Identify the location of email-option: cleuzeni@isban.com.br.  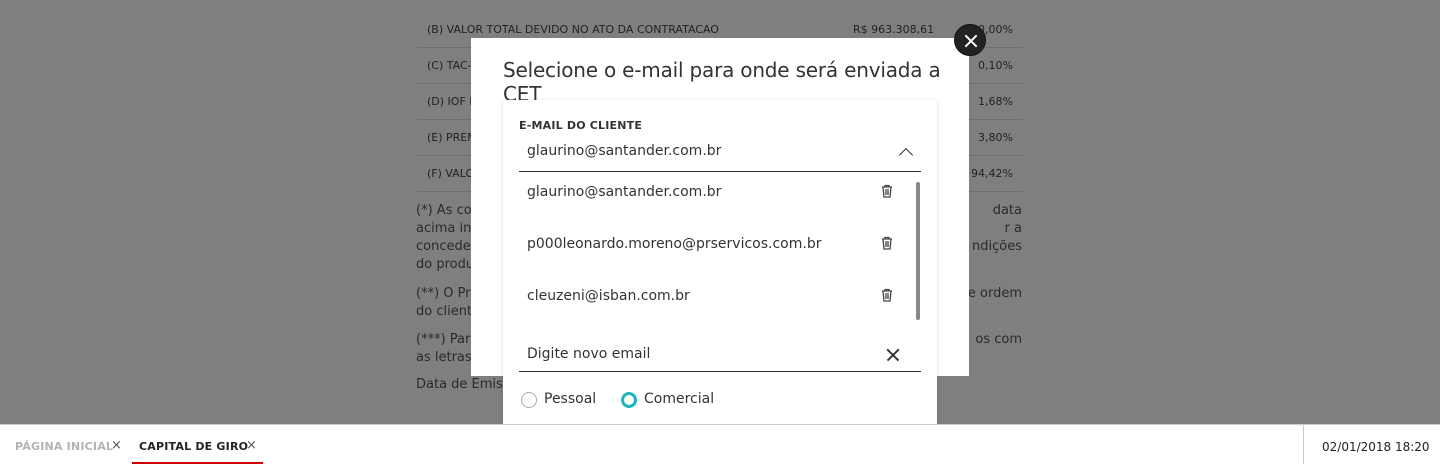
(709, 304).